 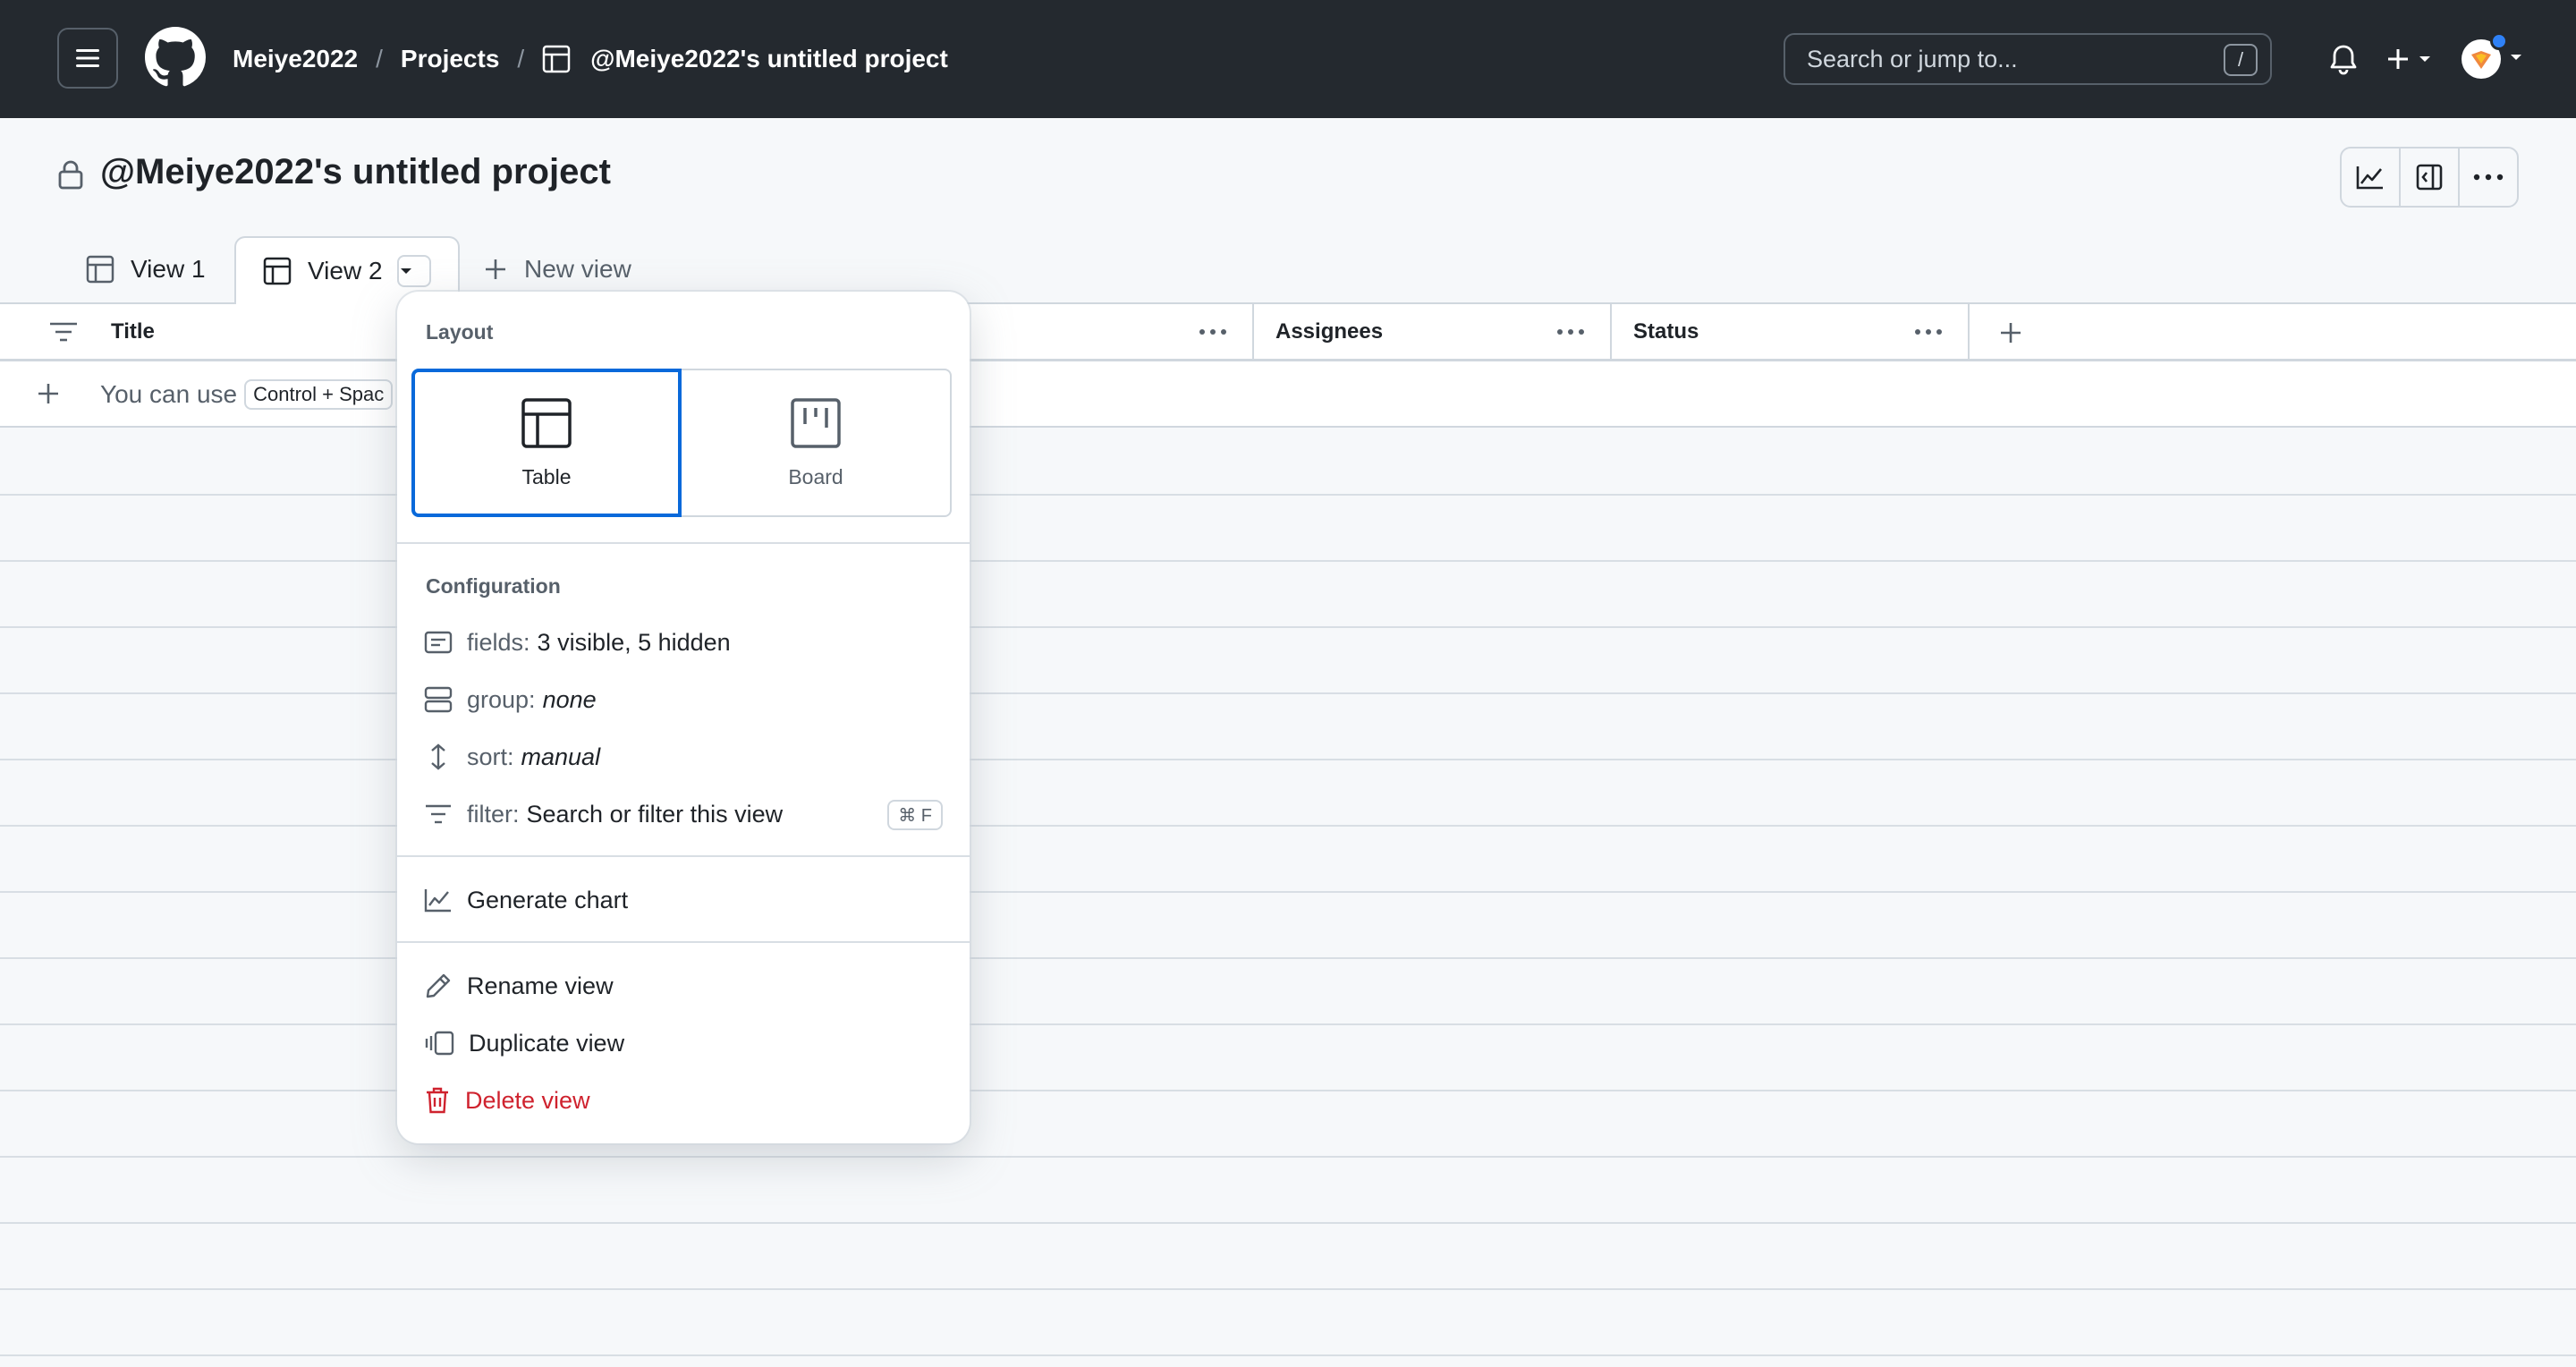 I want to click on add-item-hint-text: You can use, so click(x=169, y=394).